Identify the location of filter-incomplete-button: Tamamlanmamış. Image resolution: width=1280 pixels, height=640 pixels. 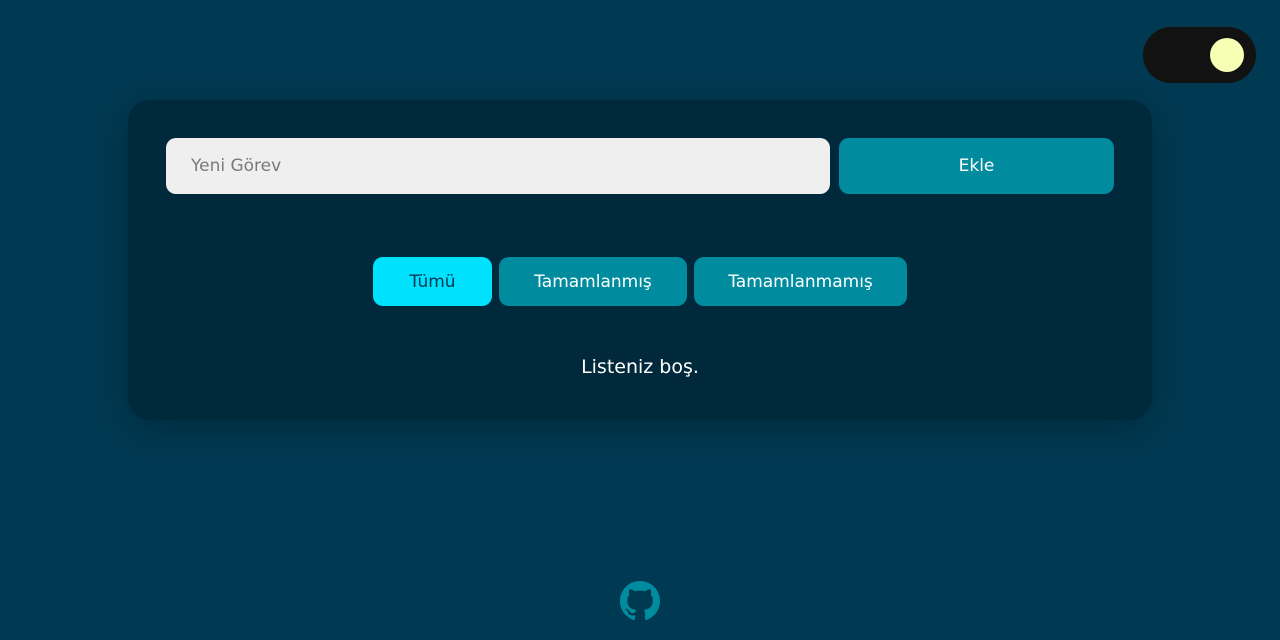
(800, 281).